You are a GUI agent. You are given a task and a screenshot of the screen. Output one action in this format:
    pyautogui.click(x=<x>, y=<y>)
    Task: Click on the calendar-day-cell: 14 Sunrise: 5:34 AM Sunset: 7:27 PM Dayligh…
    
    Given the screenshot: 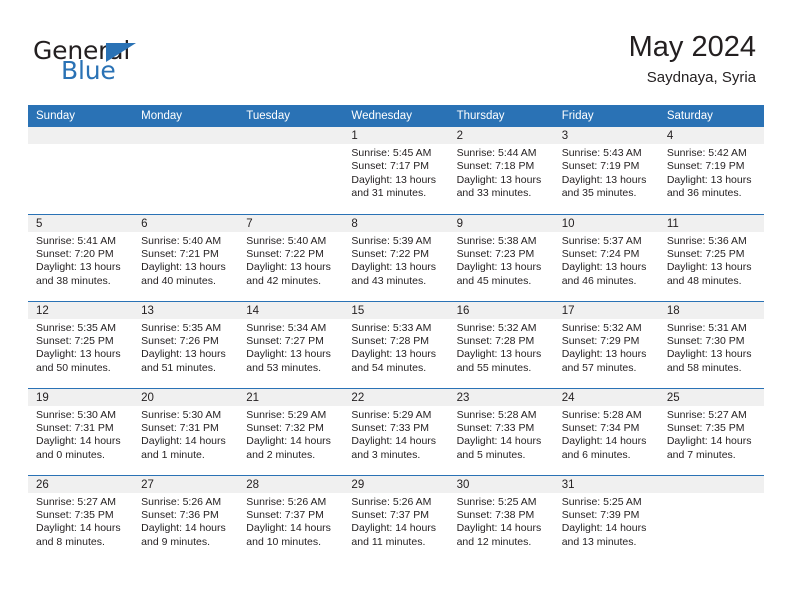 What is the action you would take?
    pyautogui.click(x=291, y=344)
    